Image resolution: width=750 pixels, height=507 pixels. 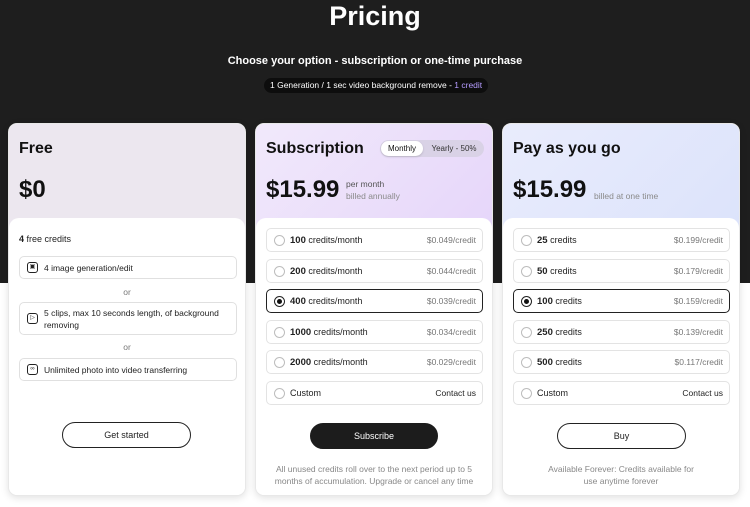 I want to click on subscription-option-400: 400 credits/month $0.039/credit, so click(x=374, y=301).